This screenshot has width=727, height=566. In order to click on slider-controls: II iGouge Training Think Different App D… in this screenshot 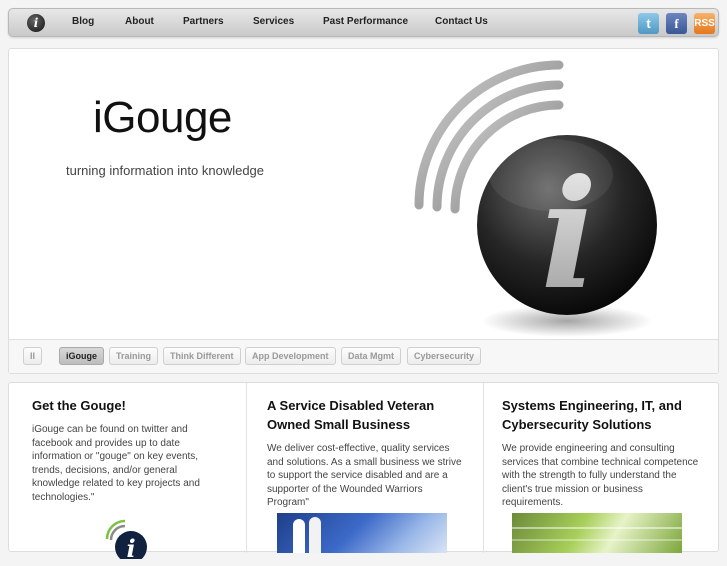, I will do `click(363, 356)`.